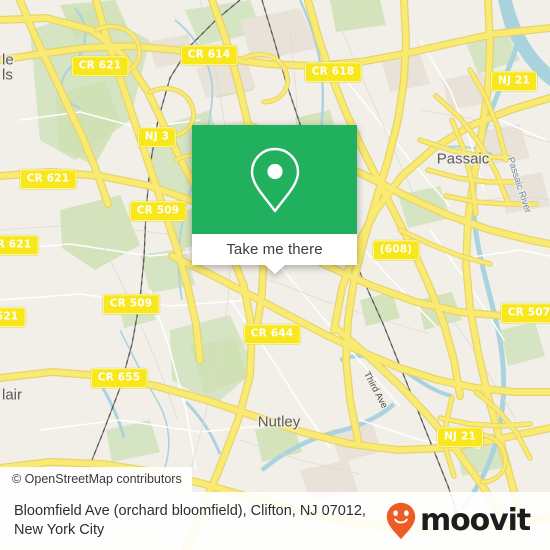 The width and height of the screenshot is (550, 550). Describe the element at coordinates (13, 317) in the screenshot. I see `road-shield: 621` at that location.